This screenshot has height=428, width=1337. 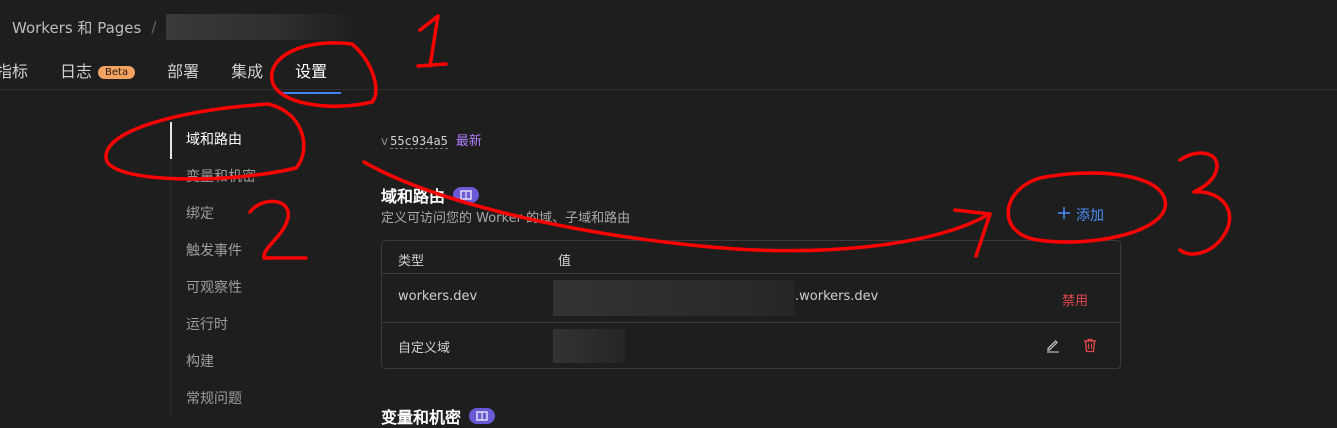 I want to click on sidenav-item-domains-routes: 域和路由, so click(x=255, y=140).